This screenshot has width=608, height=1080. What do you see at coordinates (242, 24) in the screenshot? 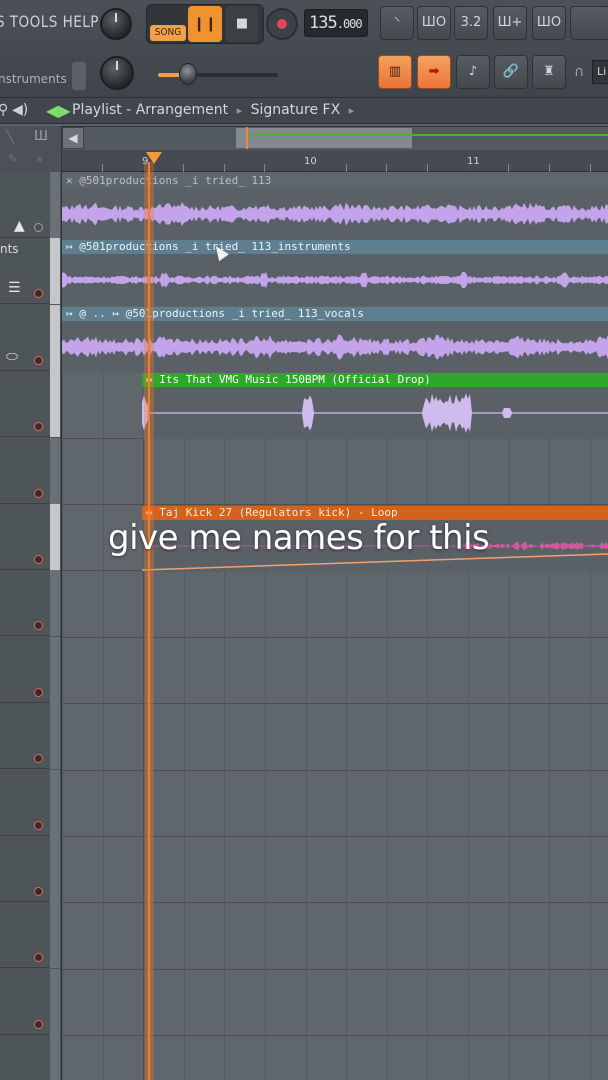
I see `stop-button: ■` at bounding box center [242, 24].